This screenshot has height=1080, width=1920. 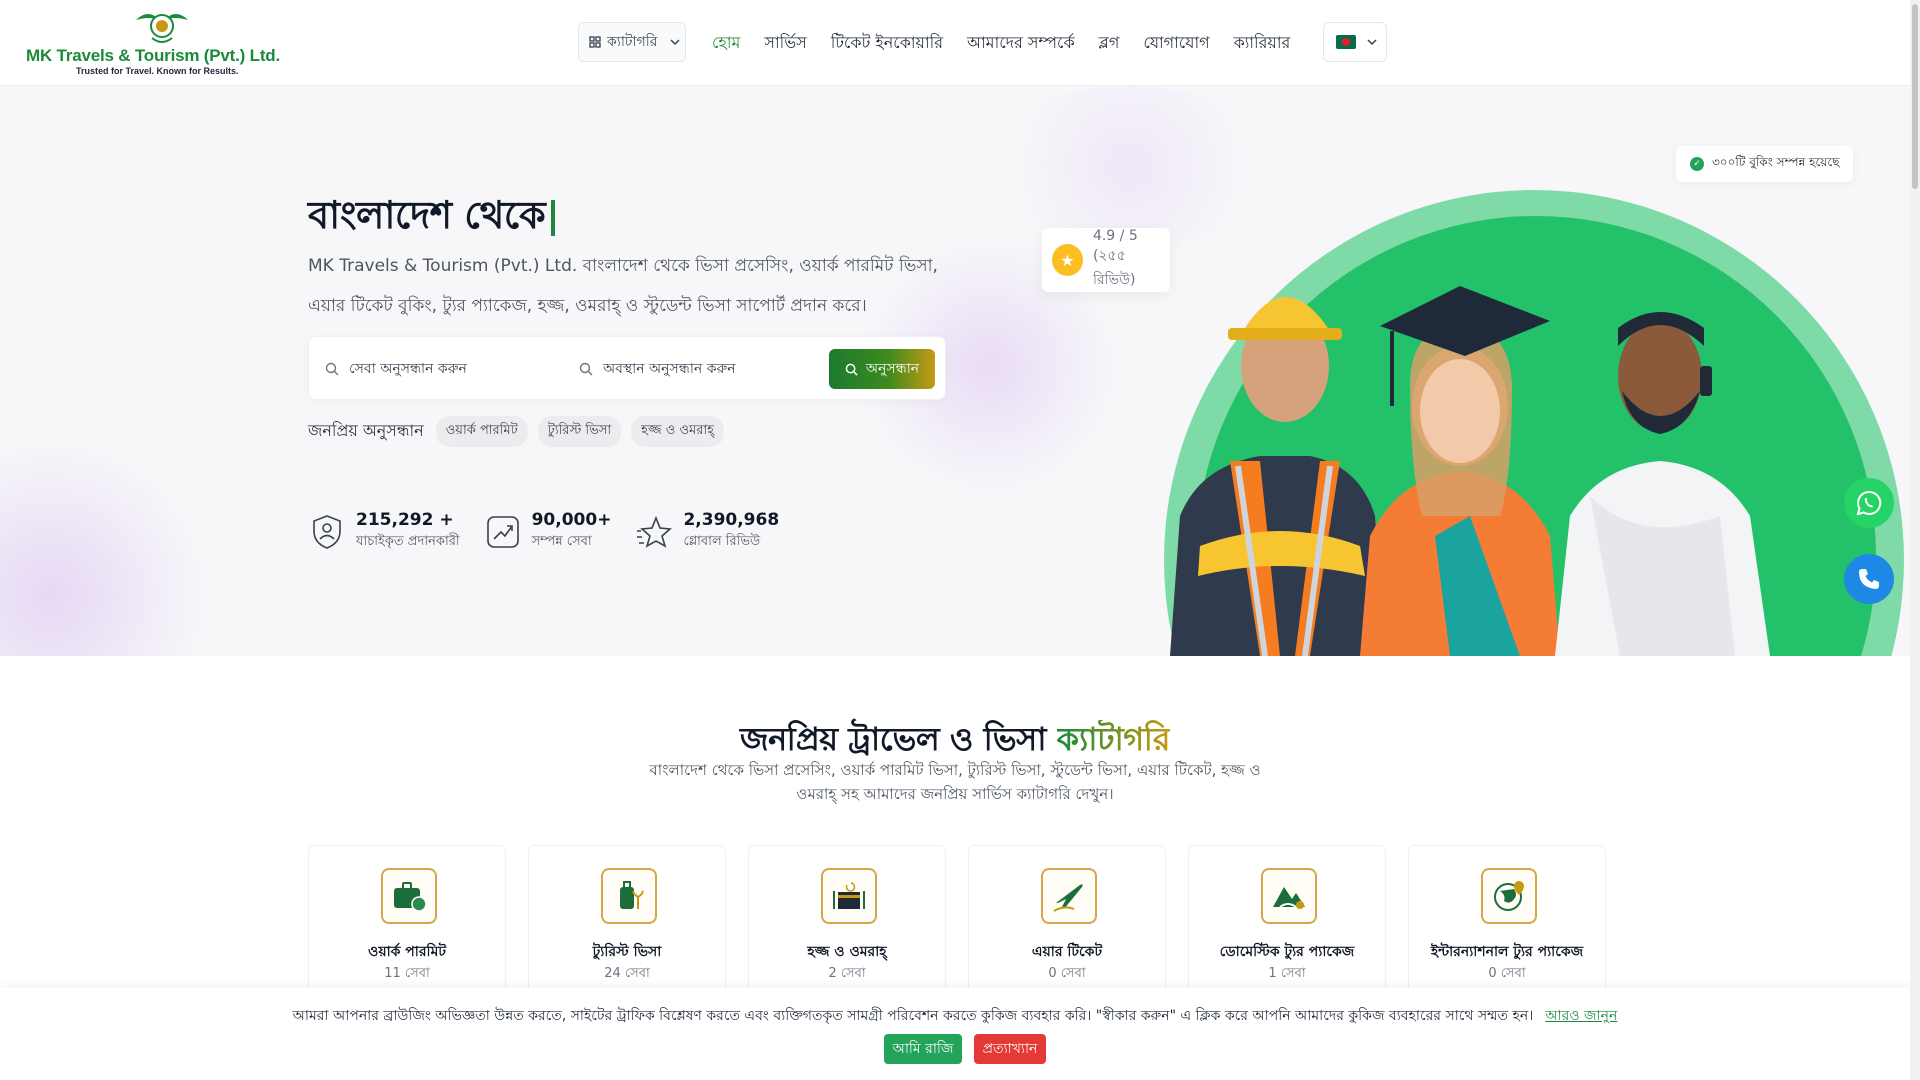 What do you see at coordinates (923, 1049) in the screenshot?
I see `cookie-accept-button: আমি রাজি` at bounding box center [923, 1049].